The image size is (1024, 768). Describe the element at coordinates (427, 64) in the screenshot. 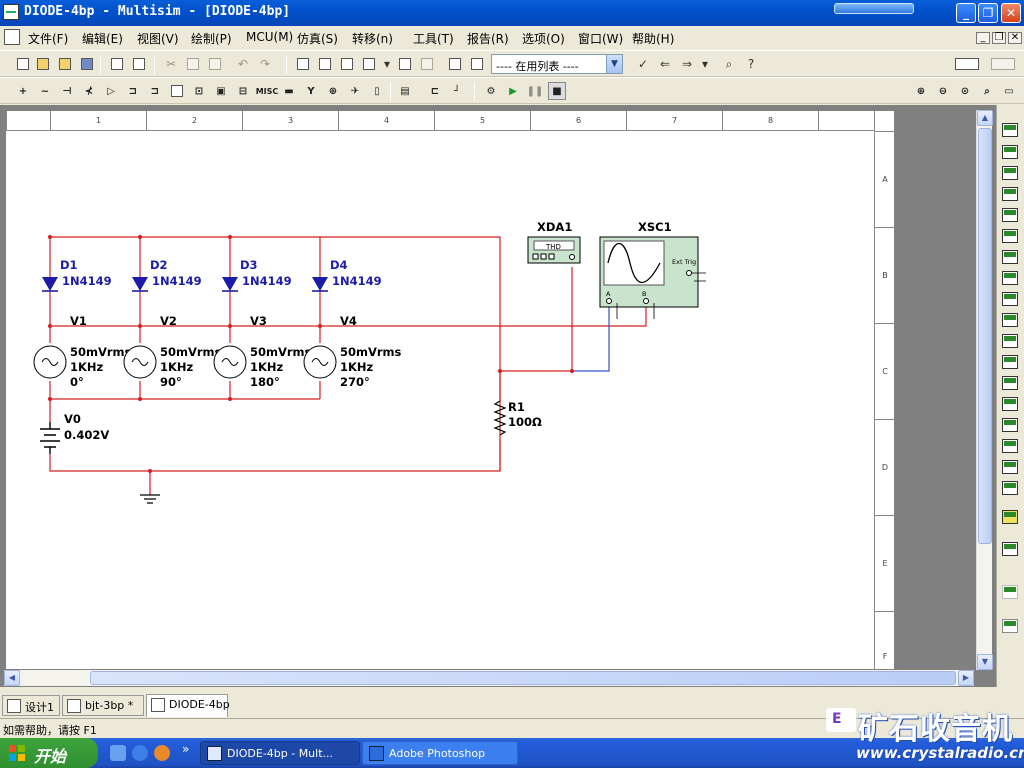

I see `electrical-rules-icon` at that location.